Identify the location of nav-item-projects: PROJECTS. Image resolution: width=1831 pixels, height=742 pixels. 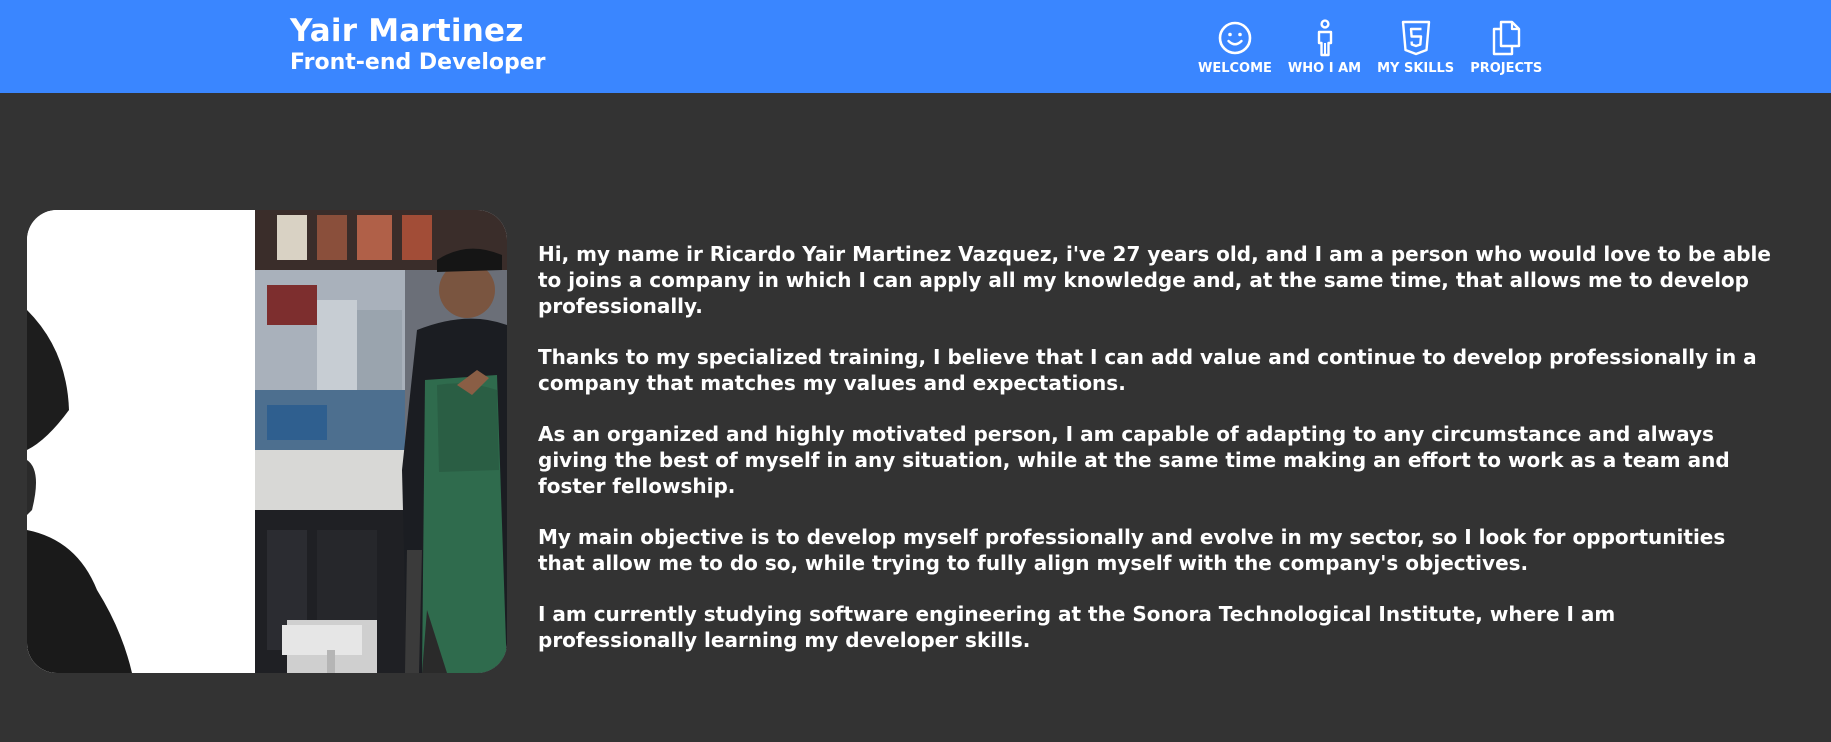
(1506, 47).